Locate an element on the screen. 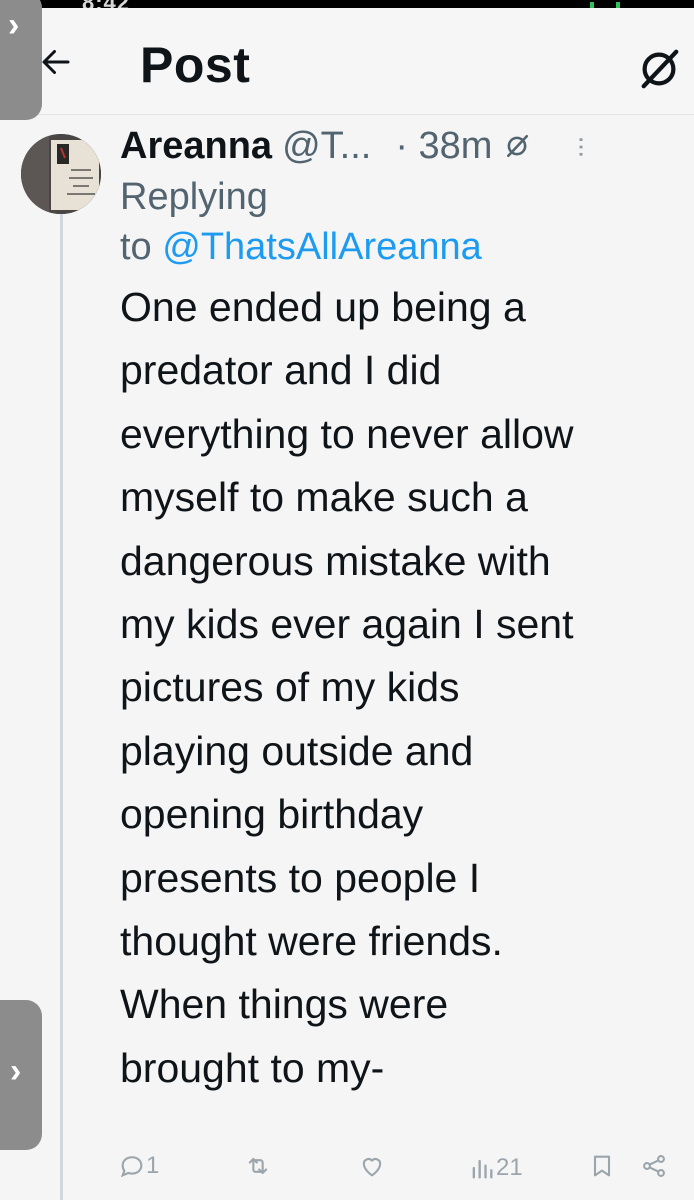 The image size is (694, 1200). post-timestamp: · 38m is located at coordinates (443, 146).